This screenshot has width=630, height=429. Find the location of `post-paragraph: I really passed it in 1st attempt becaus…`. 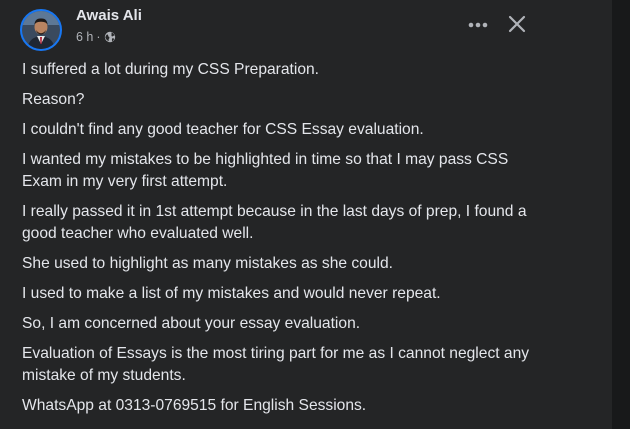

post-paragraph: I really passed it in 1st attempt becaus… is located at coordinates (274, 222).